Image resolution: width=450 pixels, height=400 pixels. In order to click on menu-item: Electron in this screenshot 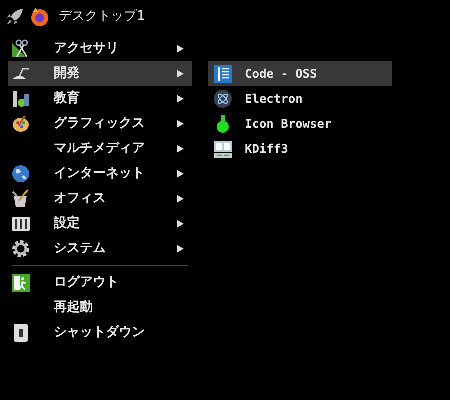, I will do `click(300, 98)`.